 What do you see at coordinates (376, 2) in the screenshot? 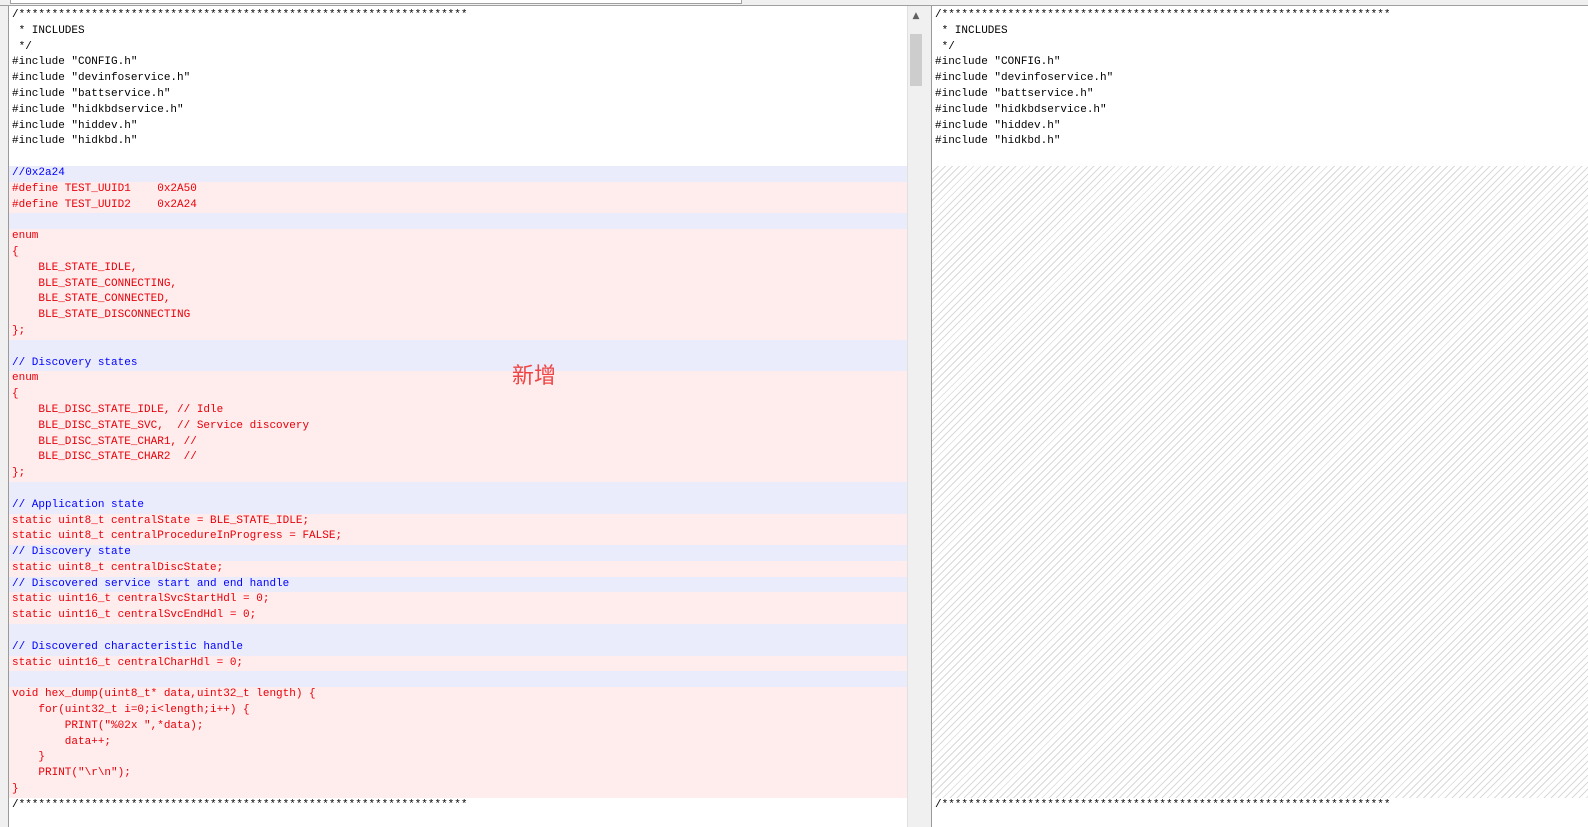
I see `tab-strip` at bounding box center [376, 2].